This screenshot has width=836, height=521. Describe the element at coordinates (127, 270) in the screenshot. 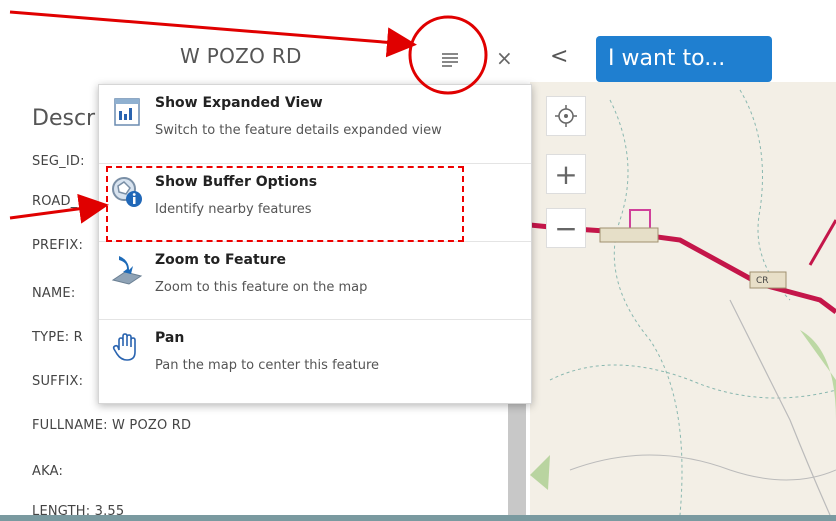

I see `zoom-to-feature-icon` at that location.